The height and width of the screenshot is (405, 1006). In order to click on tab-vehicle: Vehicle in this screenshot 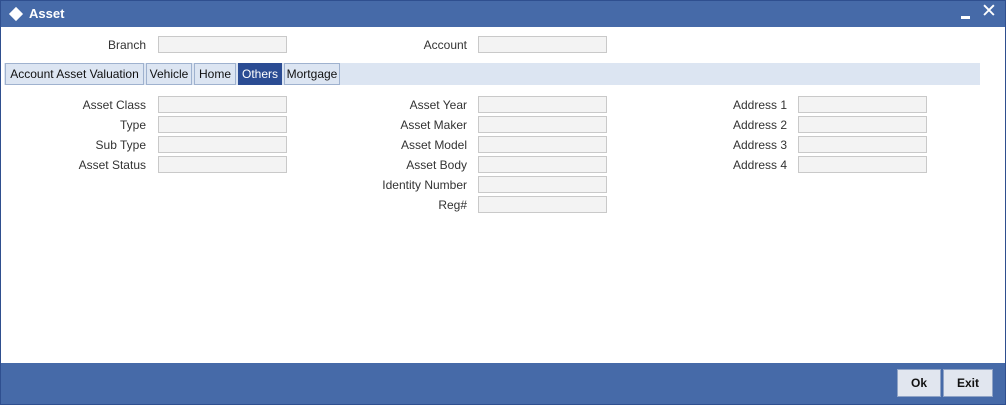, I will do `click(169, 74)`.